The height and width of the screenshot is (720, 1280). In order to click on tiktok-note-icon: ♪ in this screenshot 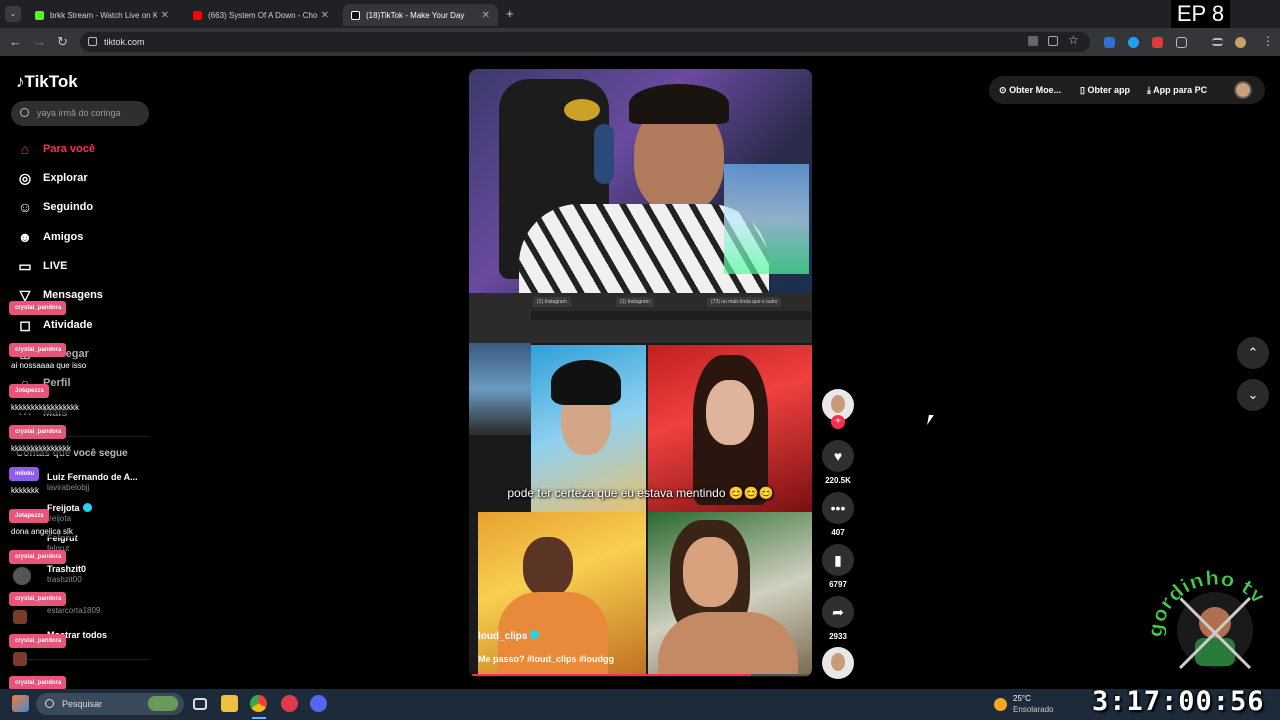, I will do `click(20, 81)`.